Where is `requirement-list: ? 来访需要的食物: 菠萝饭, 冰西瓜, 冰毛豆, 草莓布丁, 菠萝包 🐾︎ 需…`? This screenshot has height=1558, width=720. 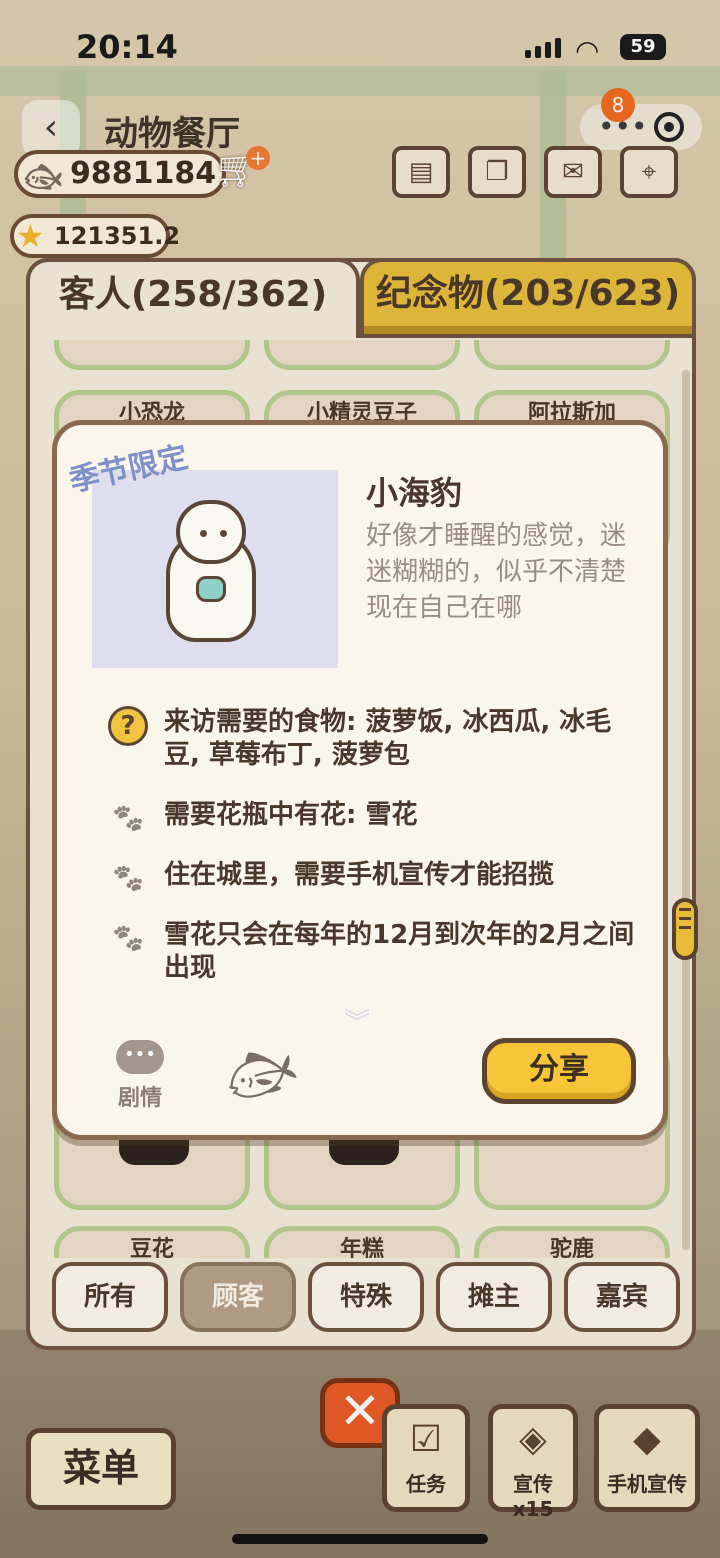
requirement-list: ? 来访需要的食物: 菠萝饭, 冰西瓜, 冰毛豆, 草莓布丁, 菠萝包 🐾︎ 需… is located at coordinates (373, 859).